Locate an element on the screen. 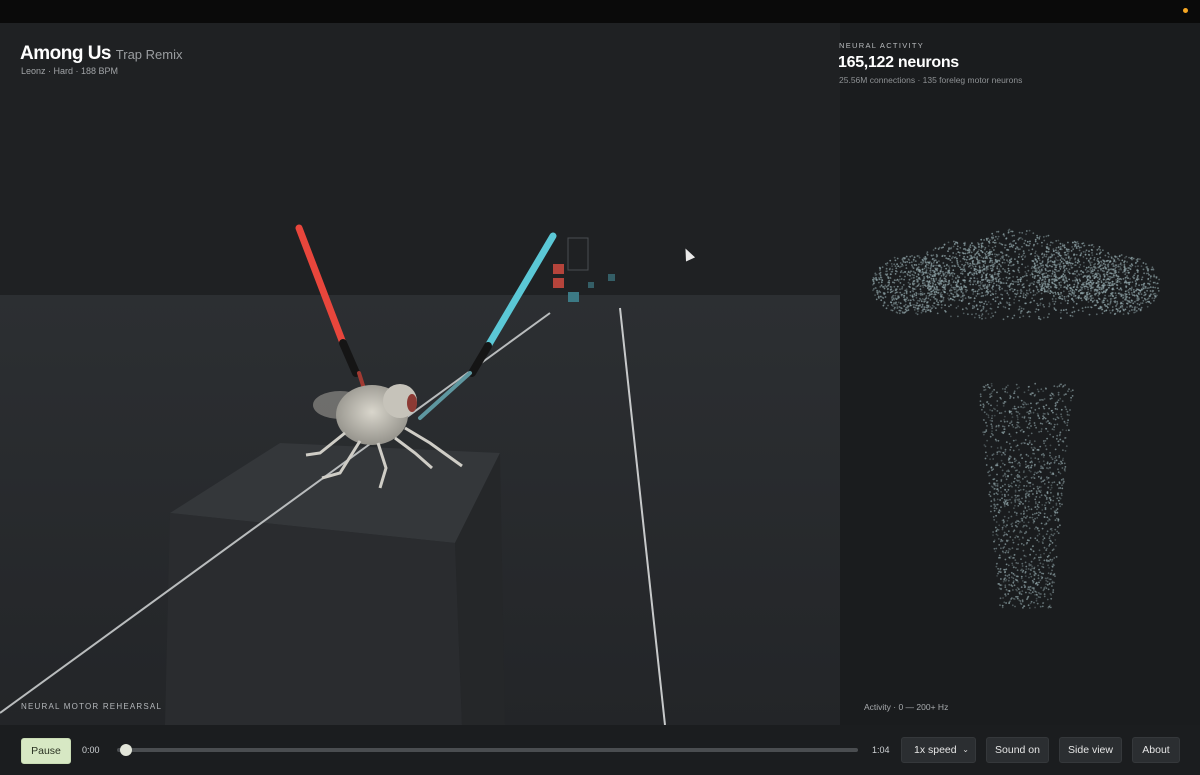  pause-button: Pause is located at coordinates (46, 751).